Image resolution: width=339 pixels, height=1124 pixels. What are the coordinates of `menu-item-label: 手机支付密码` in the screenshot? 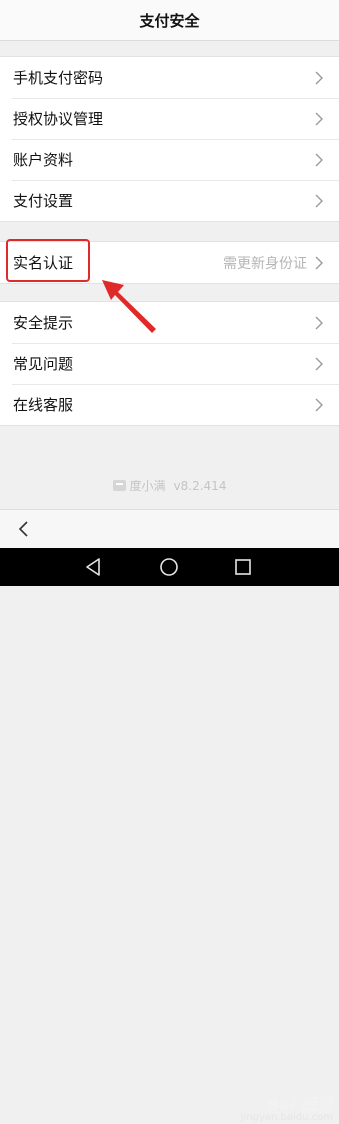 It's located at (58, 78).